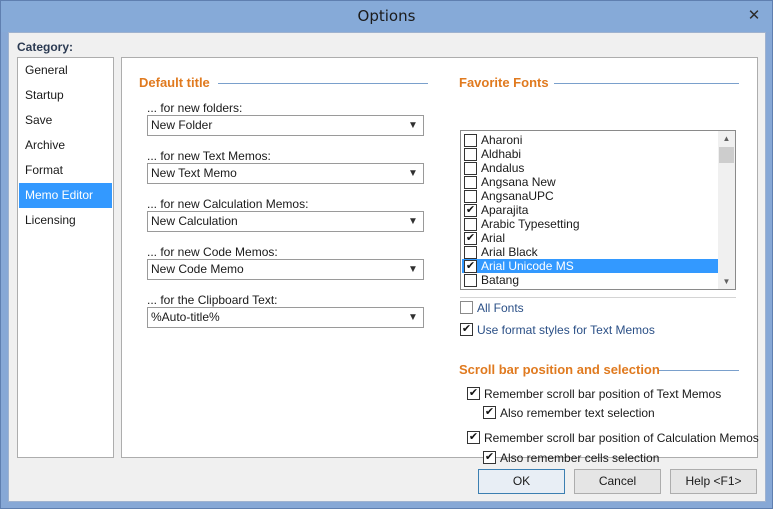  I want to click on new-code-memos-label: ... for new Code Memos:, so click(212, 252).